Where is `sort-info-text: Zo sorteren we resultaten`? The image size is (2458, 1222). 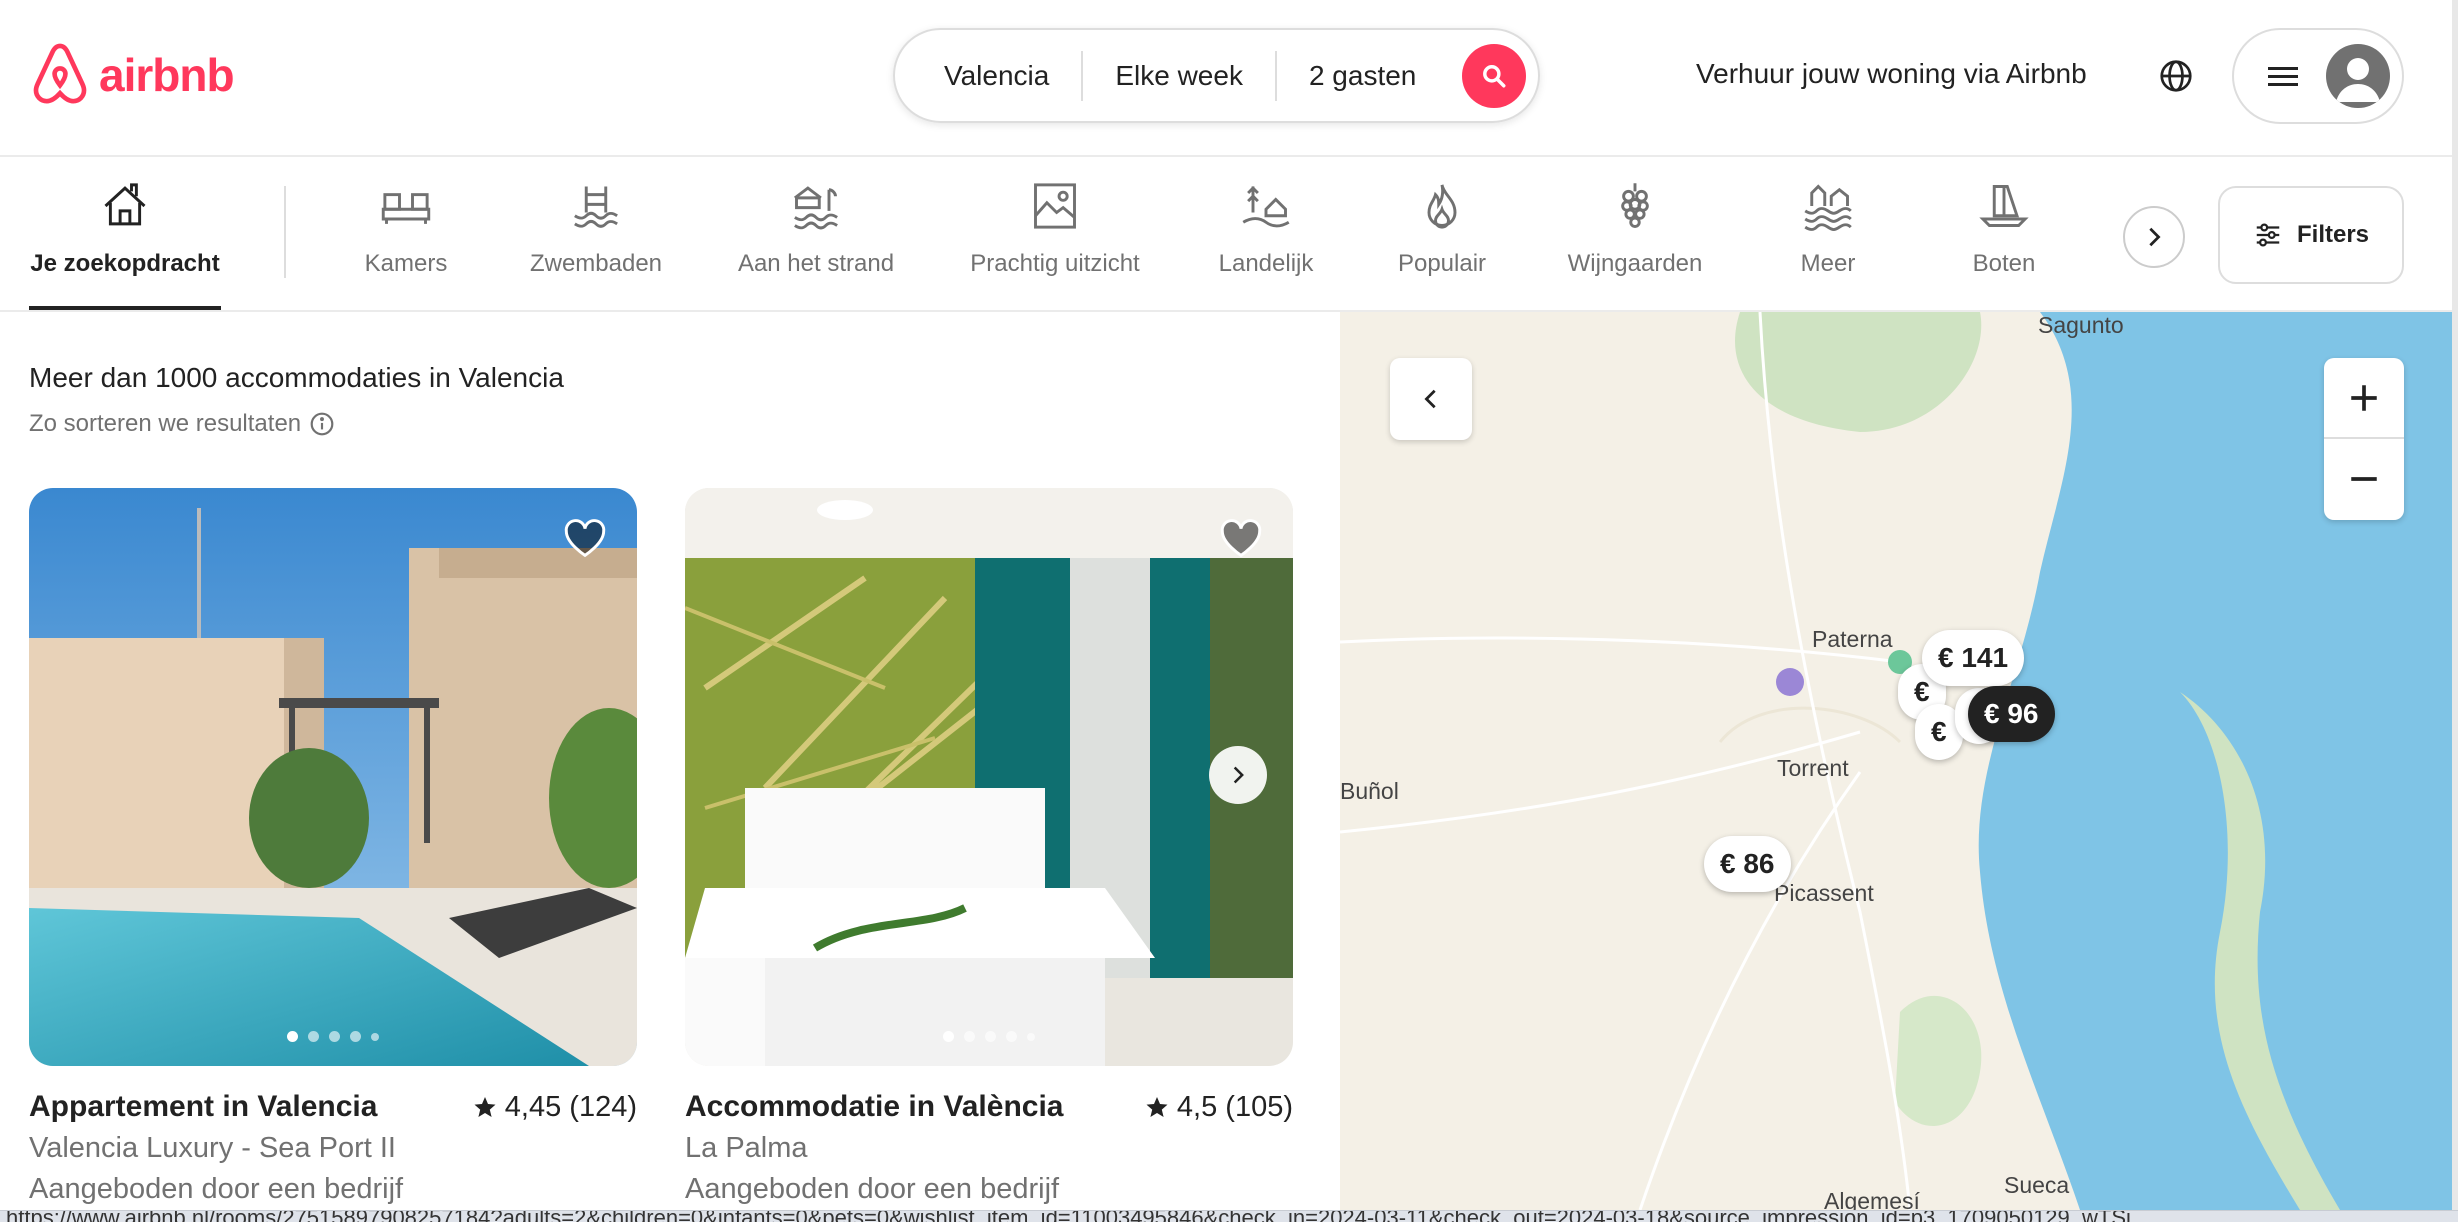 sort-info-text: Zo sorteren we resultaten is located at coordinates (165, 423).